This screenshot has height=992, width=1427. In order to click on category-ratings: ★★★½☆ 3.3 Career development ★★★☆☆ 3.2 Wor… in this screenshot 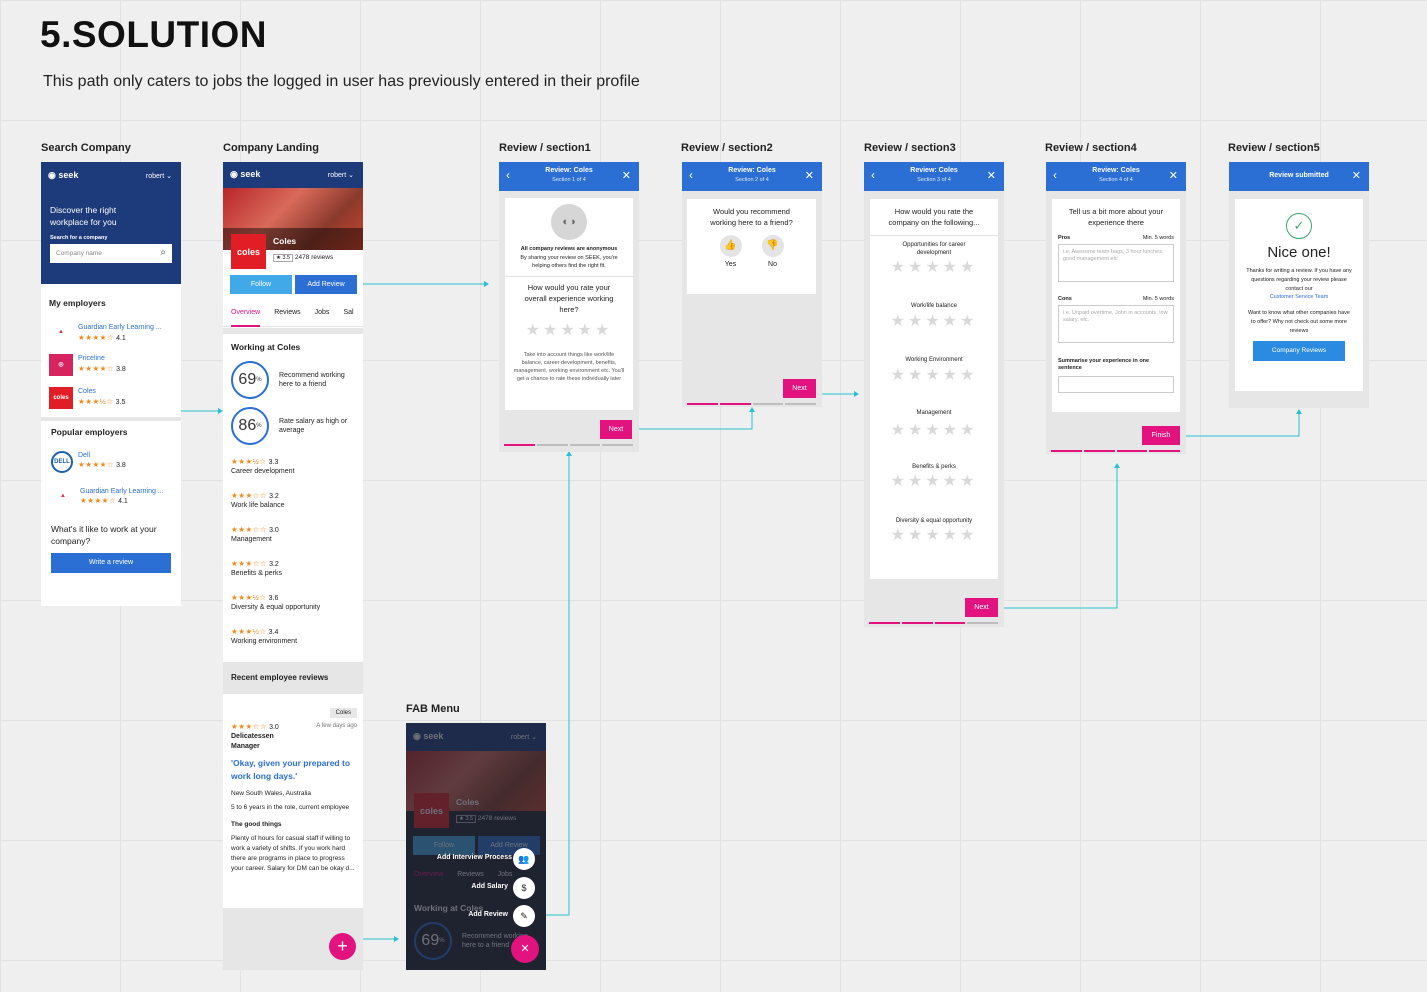, I will do `click(295, 559)`.